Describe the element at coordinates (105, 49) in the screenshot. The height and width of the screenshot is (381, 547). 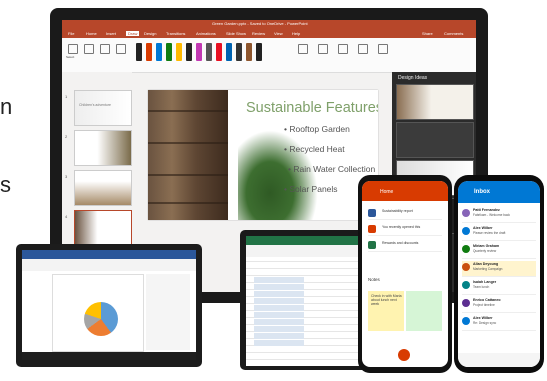
I see `lasso-icon` at that location.